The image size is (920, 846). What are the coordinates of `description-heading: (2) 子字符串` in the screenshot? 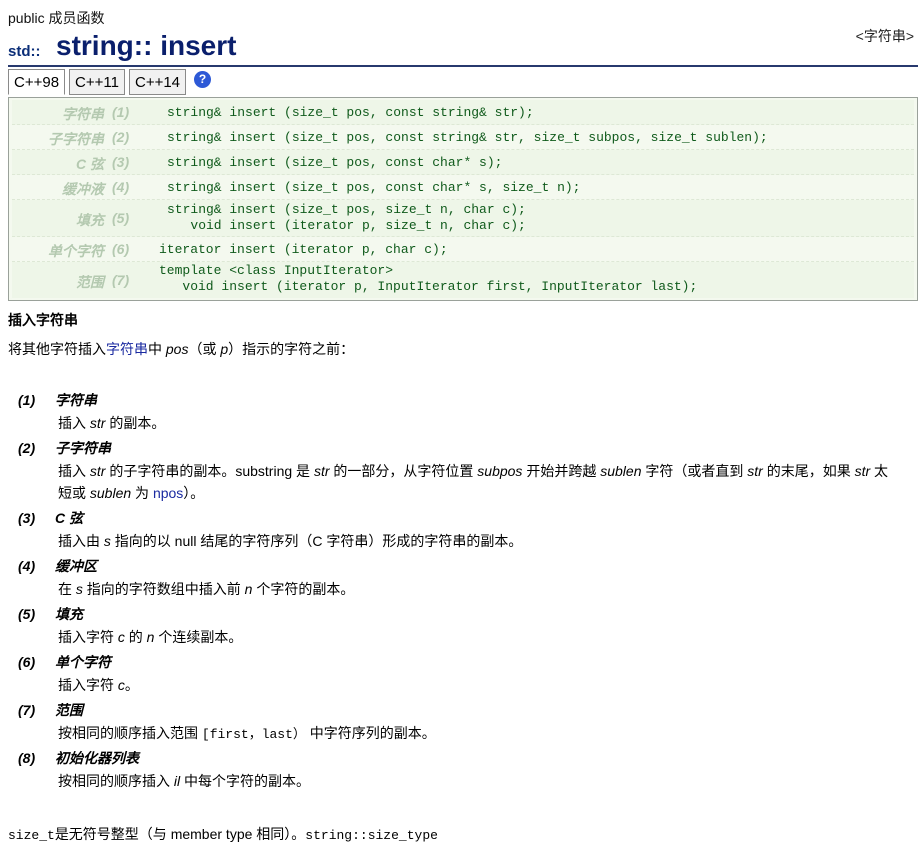 It's located at (458, 448).